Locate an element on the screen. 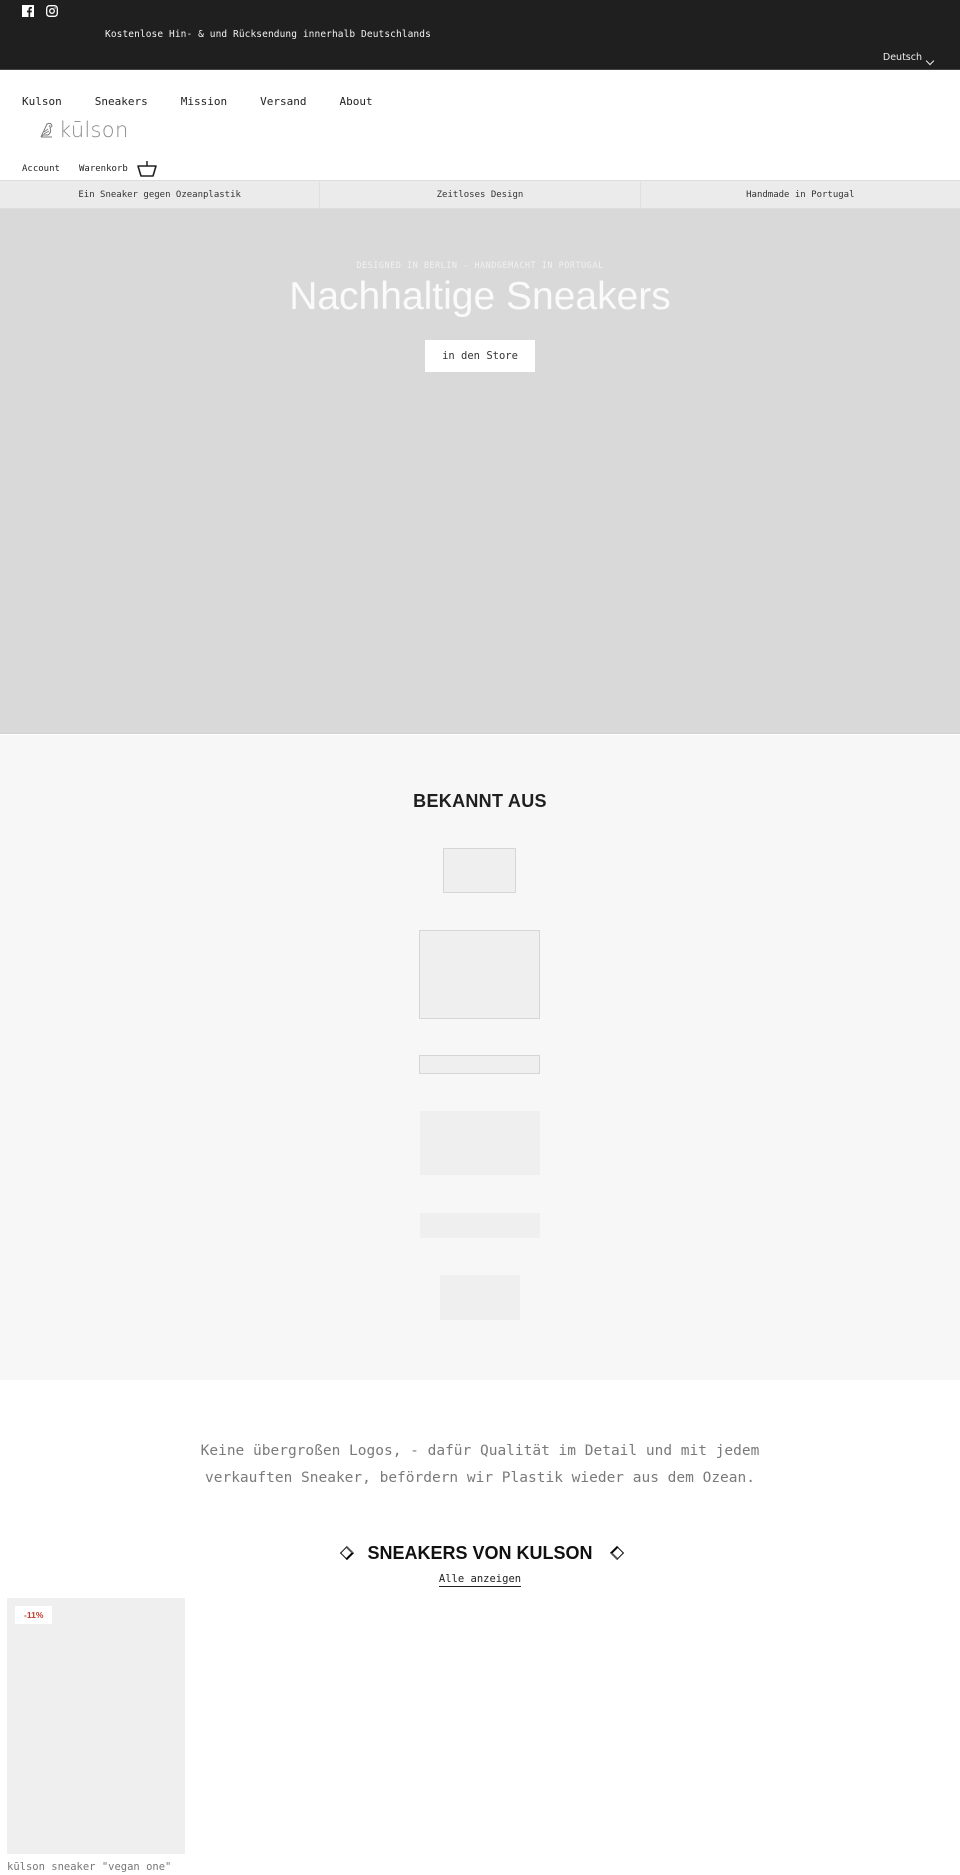  instagram-icon is located at coordinates (52, 11).